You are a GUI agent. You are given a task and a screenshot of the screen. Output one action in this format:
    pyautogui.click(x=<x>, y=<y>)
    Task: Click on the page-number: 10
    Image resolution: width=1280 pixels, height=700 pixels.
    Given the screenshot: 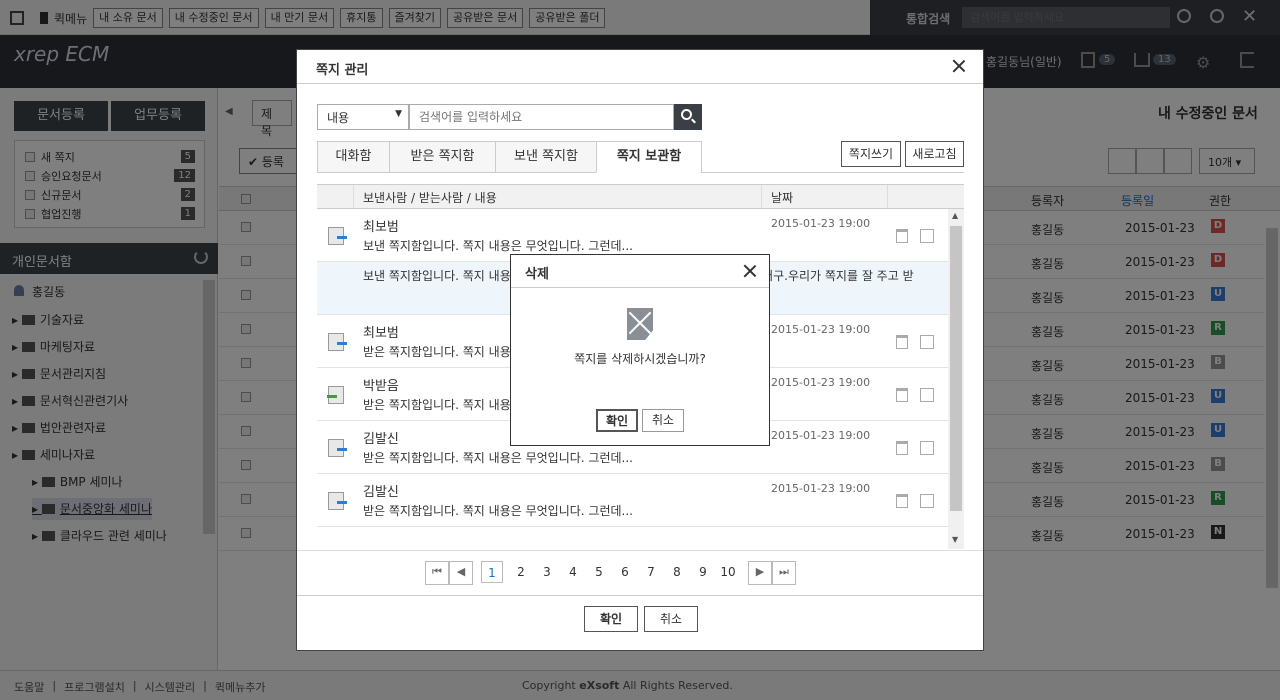 What is the action you would take?
    pyautogui.click(x=728, y=572)
    